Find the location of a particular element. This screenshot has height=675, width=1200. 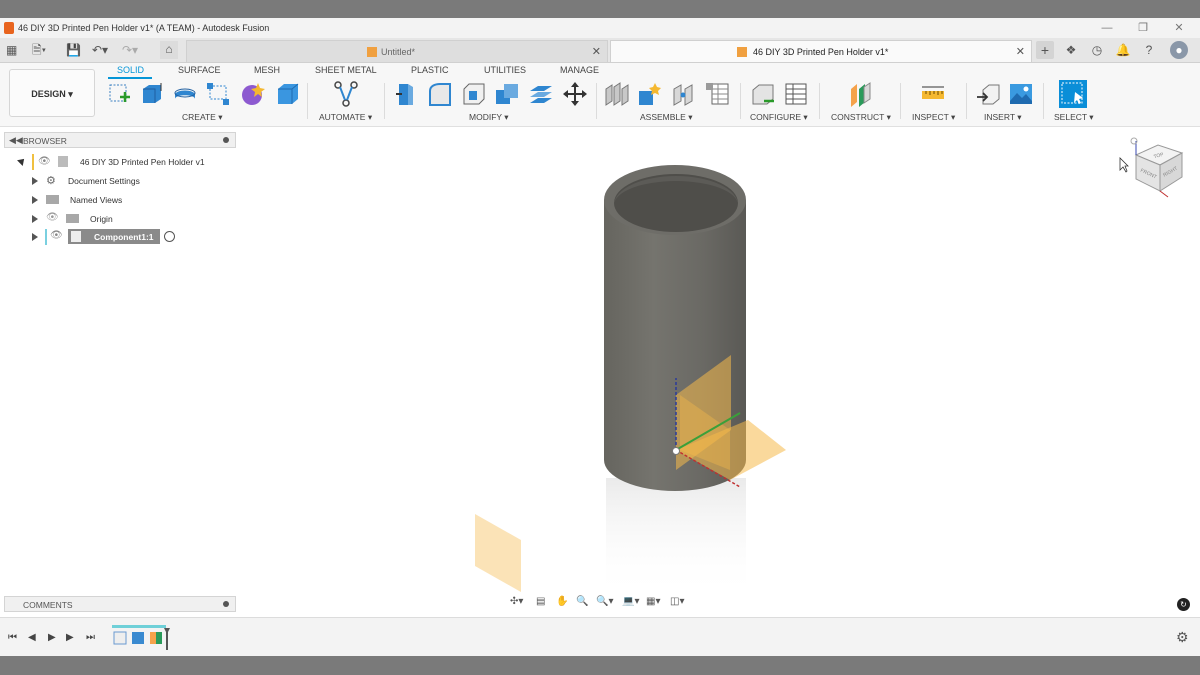

configuration-table-icon is located at coordinates (796, 94).